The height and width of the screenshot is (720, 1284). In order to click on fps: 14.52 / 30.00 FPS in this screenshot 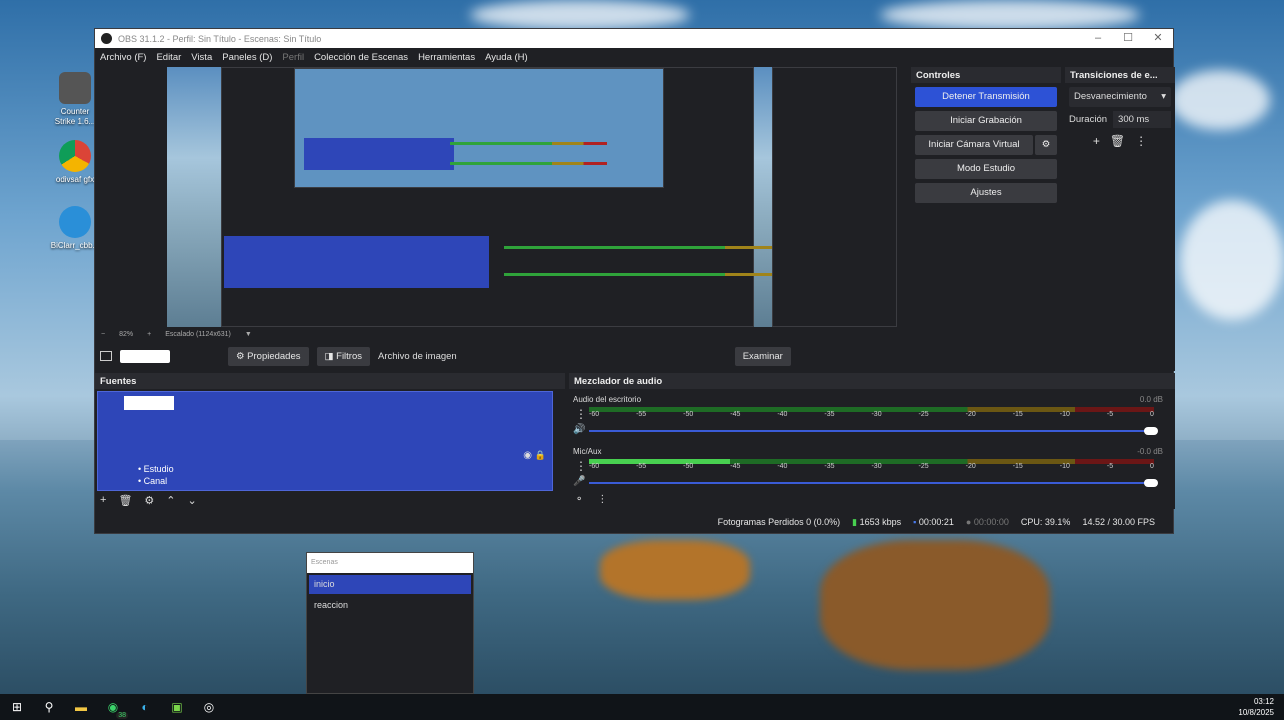, I will do `click(1118, 522)`.